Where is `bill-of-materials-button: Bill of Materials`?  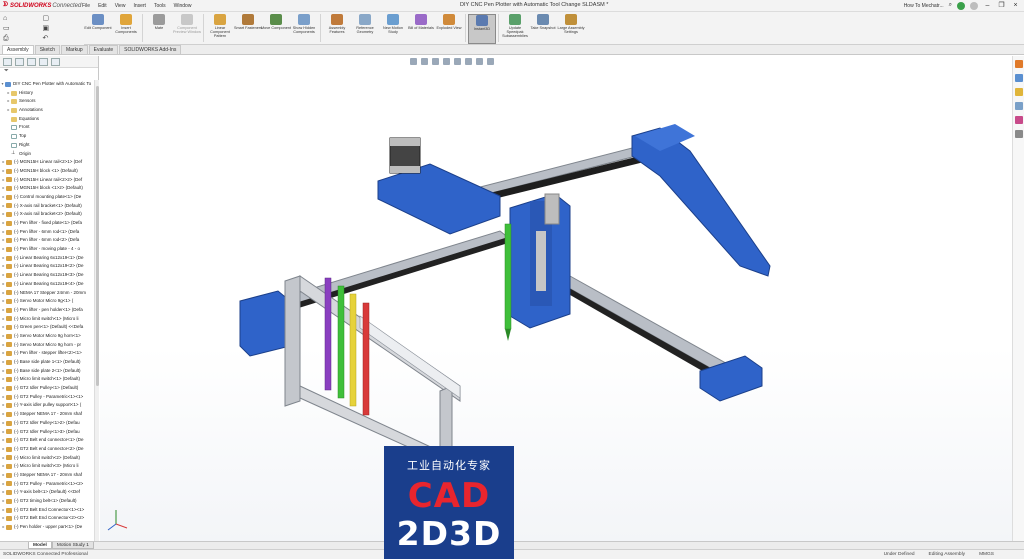
bill-of-materials-button: Bill of Materials is located at coordinates (421, 29).